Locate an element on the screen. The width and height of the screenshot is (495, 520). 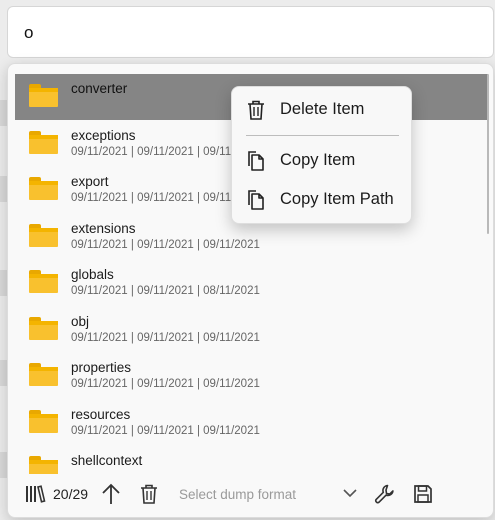
result-count: 20/29 is located at coordinates (71, 494).